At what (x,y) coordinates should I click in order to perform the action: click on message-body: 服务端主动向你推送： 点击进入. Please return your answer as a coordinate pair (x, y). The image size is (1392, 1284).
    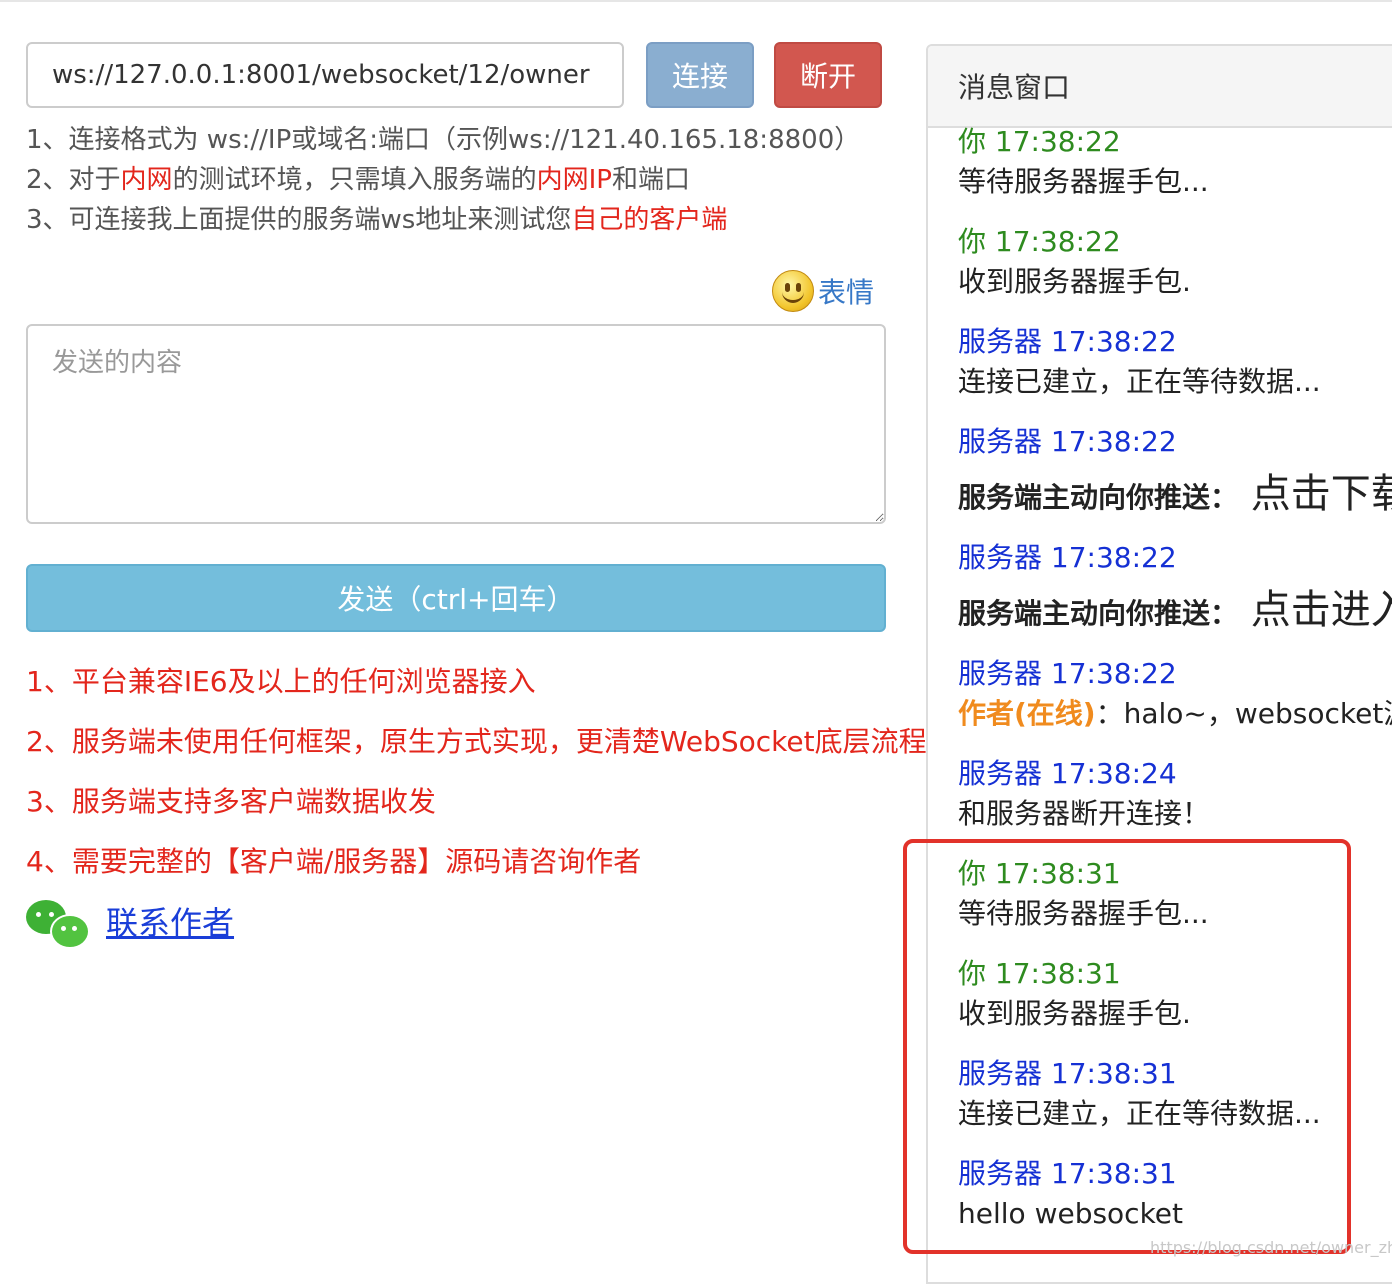
    Looking at the image, I should click on (1175, 612).